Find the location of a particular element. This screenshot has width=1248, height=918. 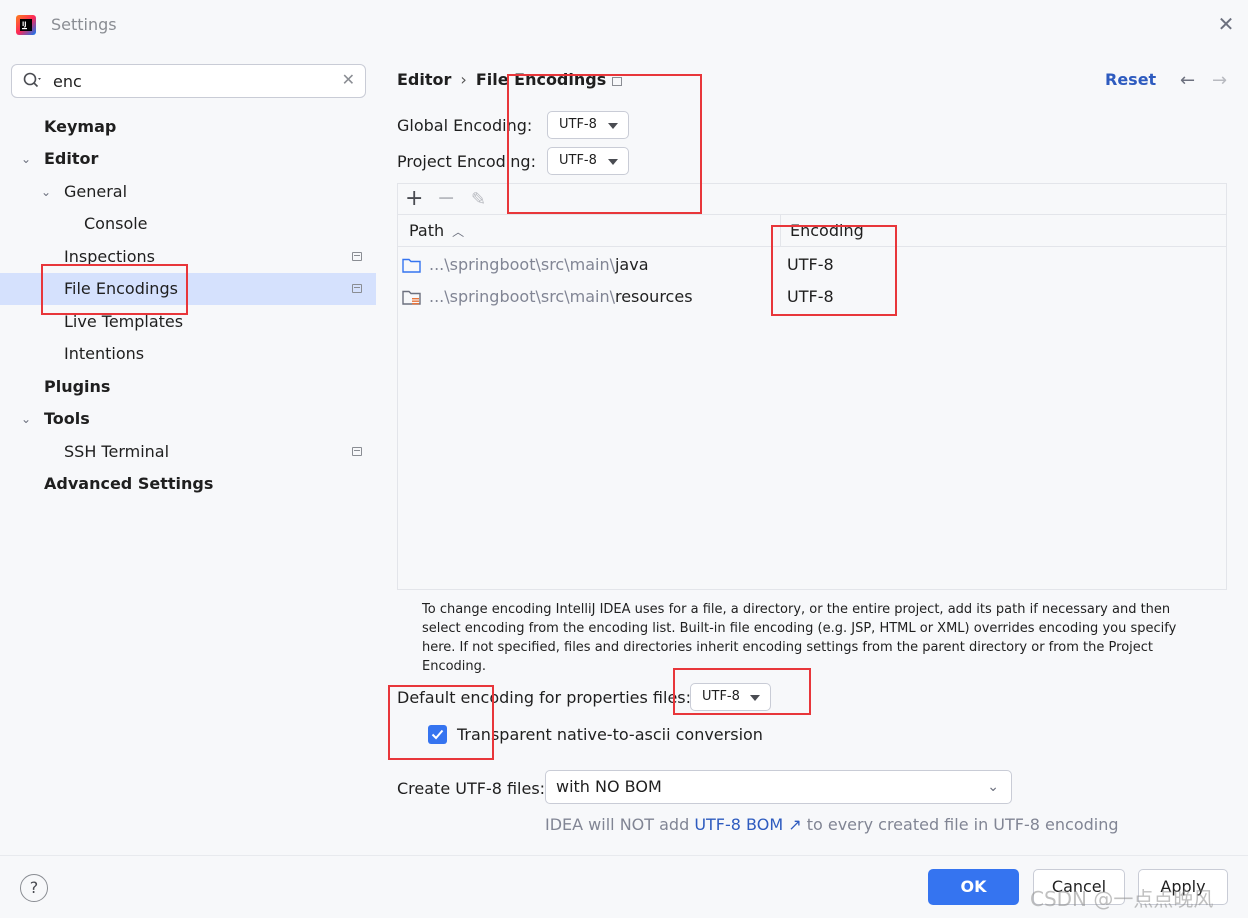

breadcrumb-parent: Editor is located at coordinates (424, 79).